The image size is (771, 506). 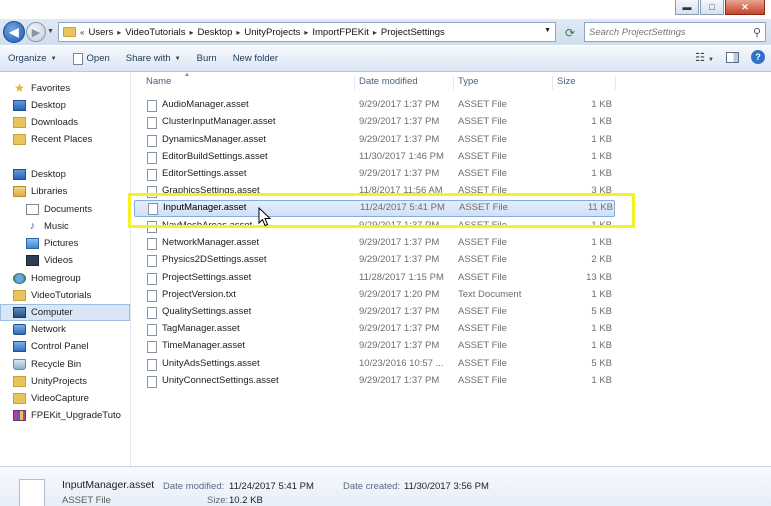 I want to click on nav-downloads: Downloads, so click(x=65, y=122).